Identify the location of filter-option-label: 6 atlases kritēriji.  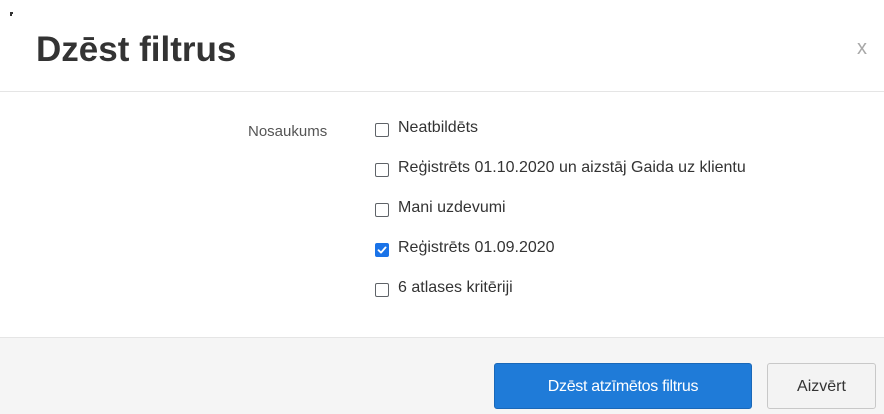
(455, 287).